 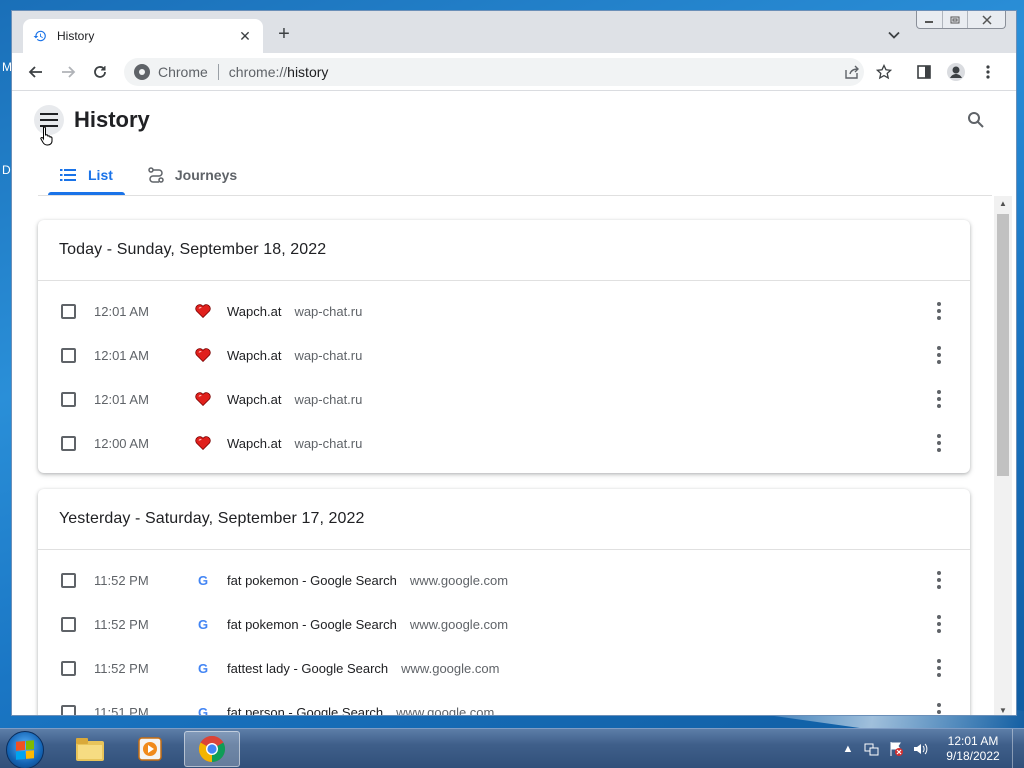 I want to click on omnibox-chip-label: Chrome, so click(x=183, y=72).